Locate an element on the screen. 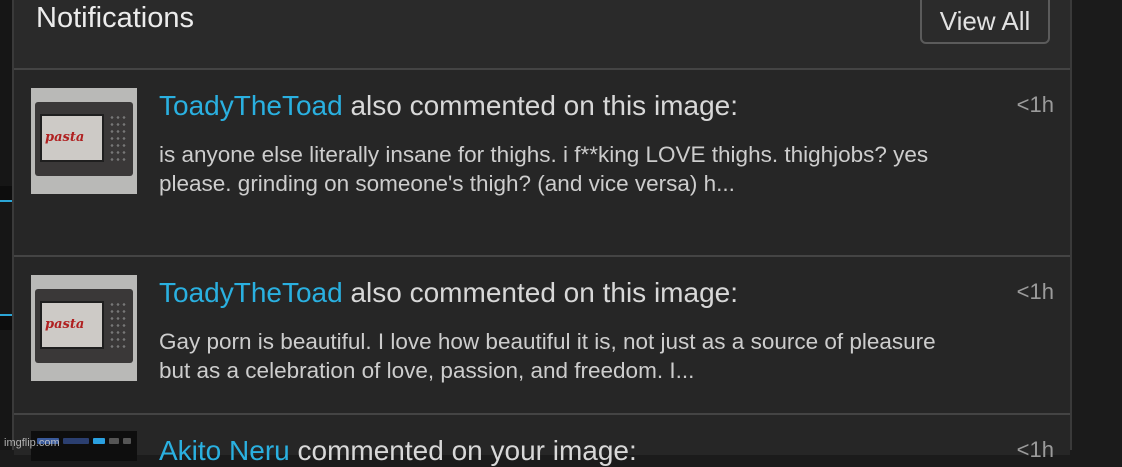 The image size is (1122, 467). left-edge-accent is located at coordinates (6, 201).